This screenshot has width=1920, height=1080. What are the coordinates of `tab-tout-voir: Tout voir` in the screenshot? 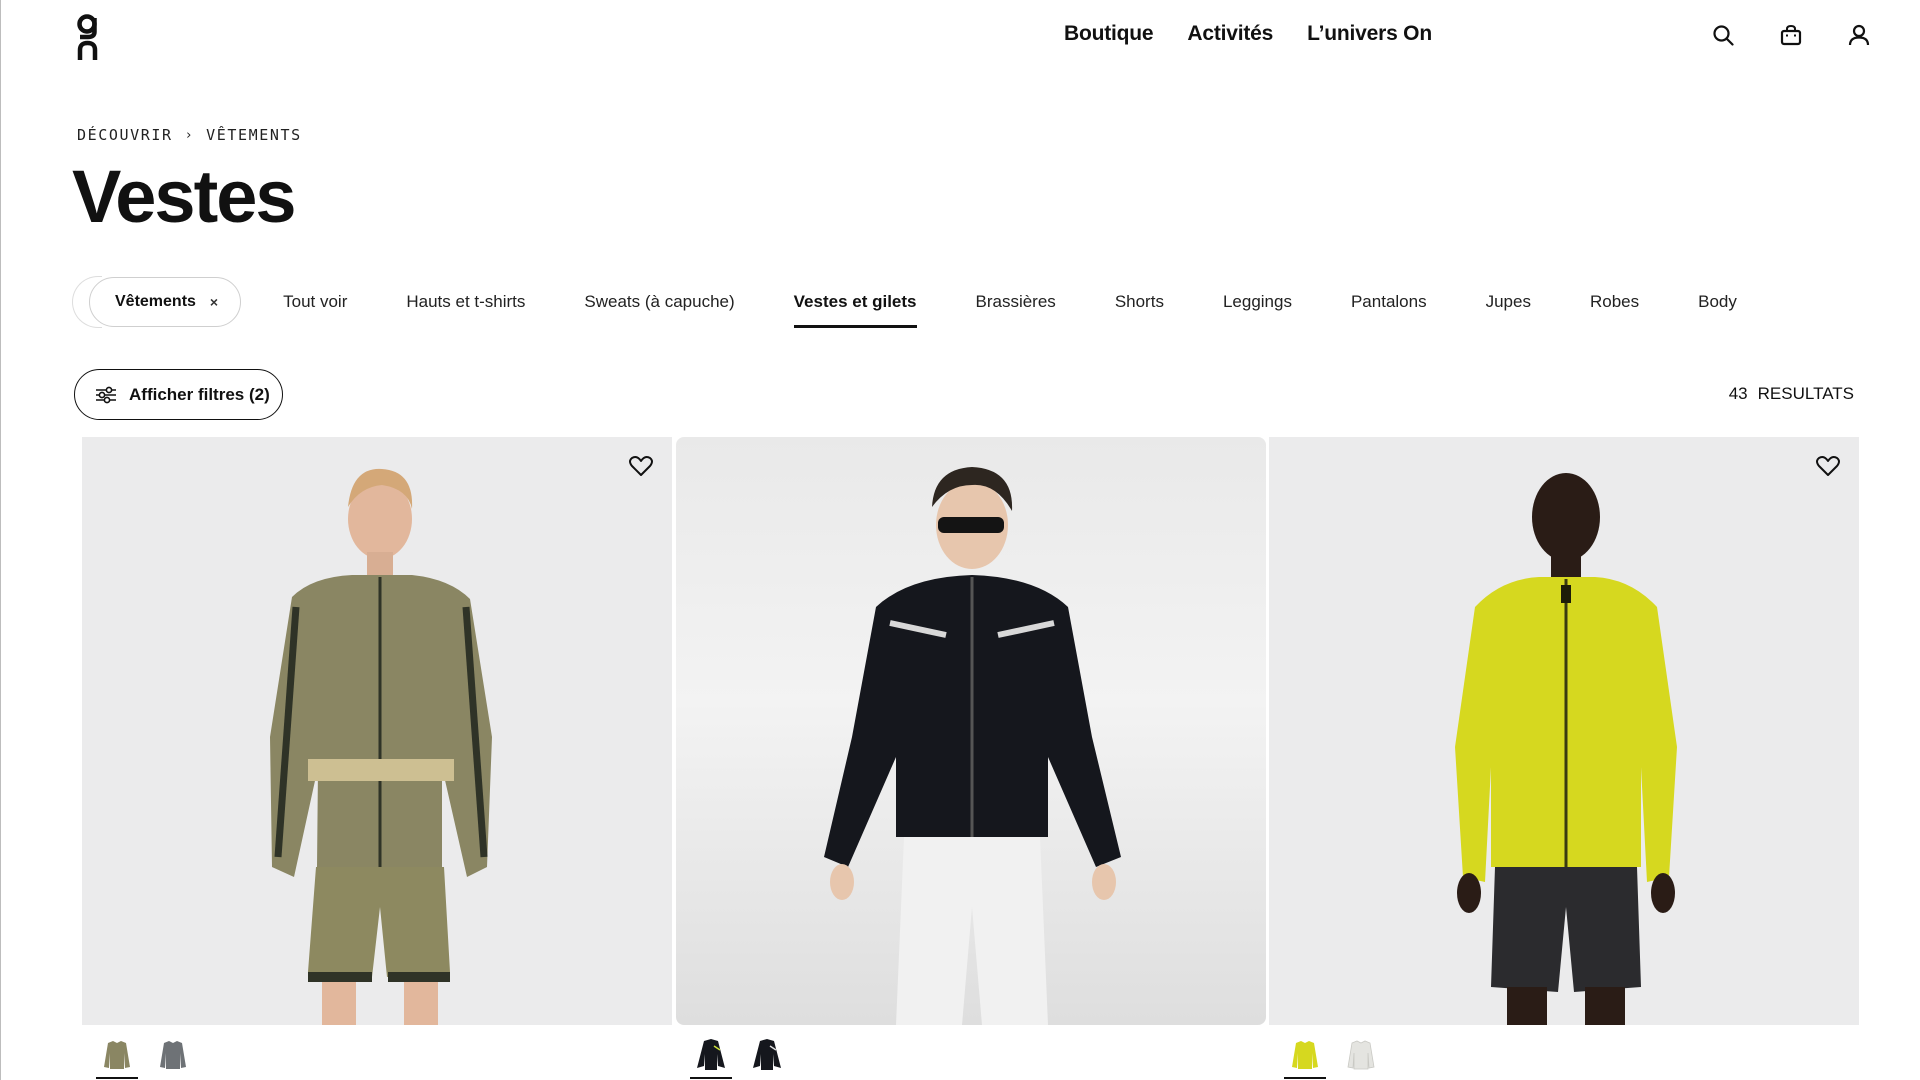 It's located at (315, 302).